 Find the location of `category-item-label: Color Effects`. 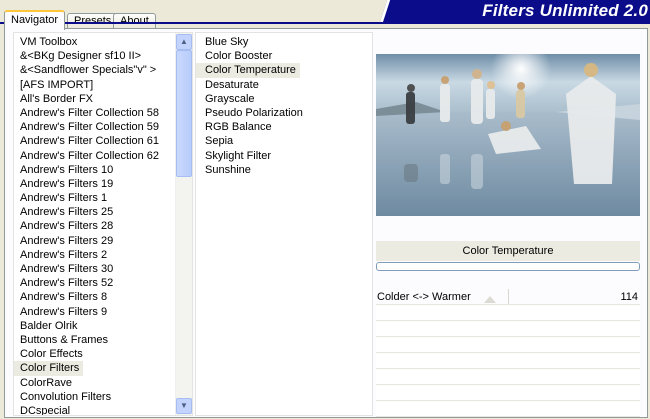

category-item-label: Color Effects is located at coordinates (51, 354).